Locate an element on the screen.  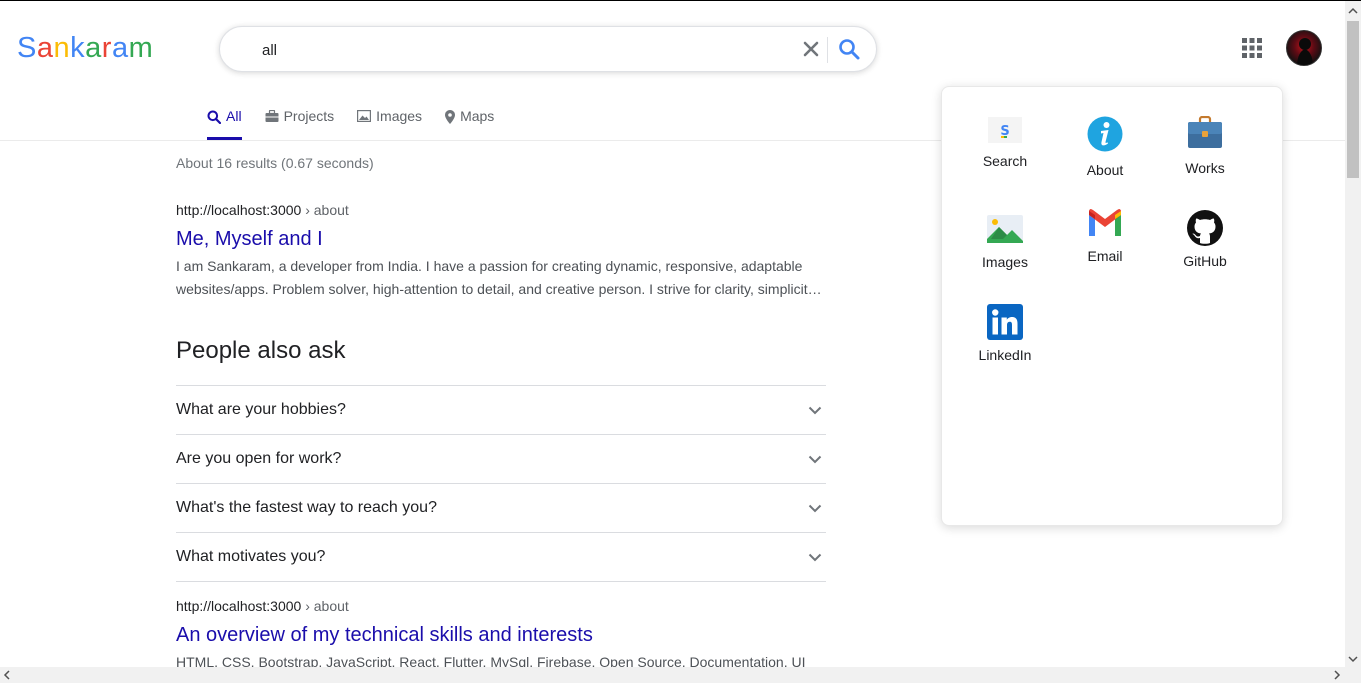
search-box is located at coordinates (548, 49).